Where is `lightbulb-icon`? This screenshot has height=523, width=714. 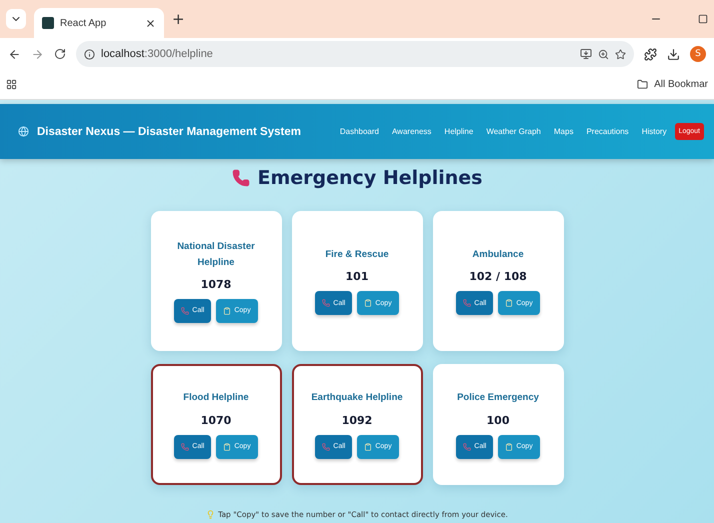
lightbulb-icon is located at coordinates (211, 514).